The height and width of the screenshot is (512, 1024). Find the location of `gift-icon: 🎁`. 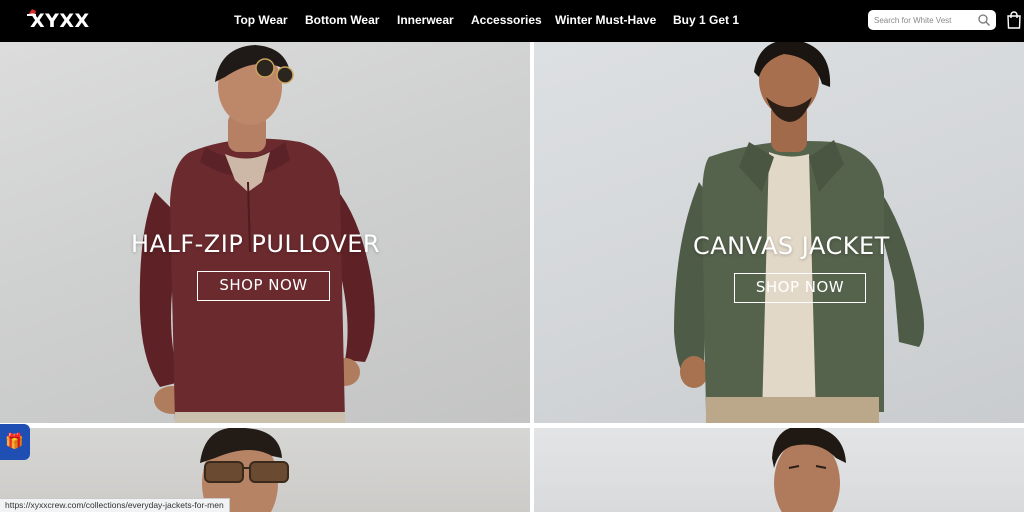

gift-icon: 🎁 is located at coordinates (14, 441).